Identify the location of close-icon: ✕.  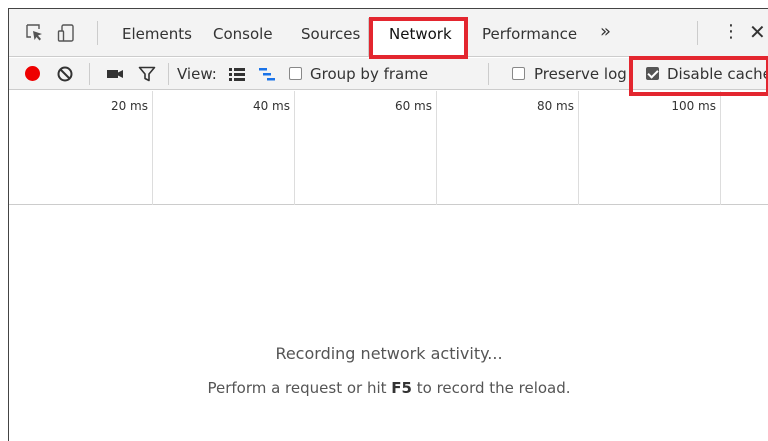
(757, 32).